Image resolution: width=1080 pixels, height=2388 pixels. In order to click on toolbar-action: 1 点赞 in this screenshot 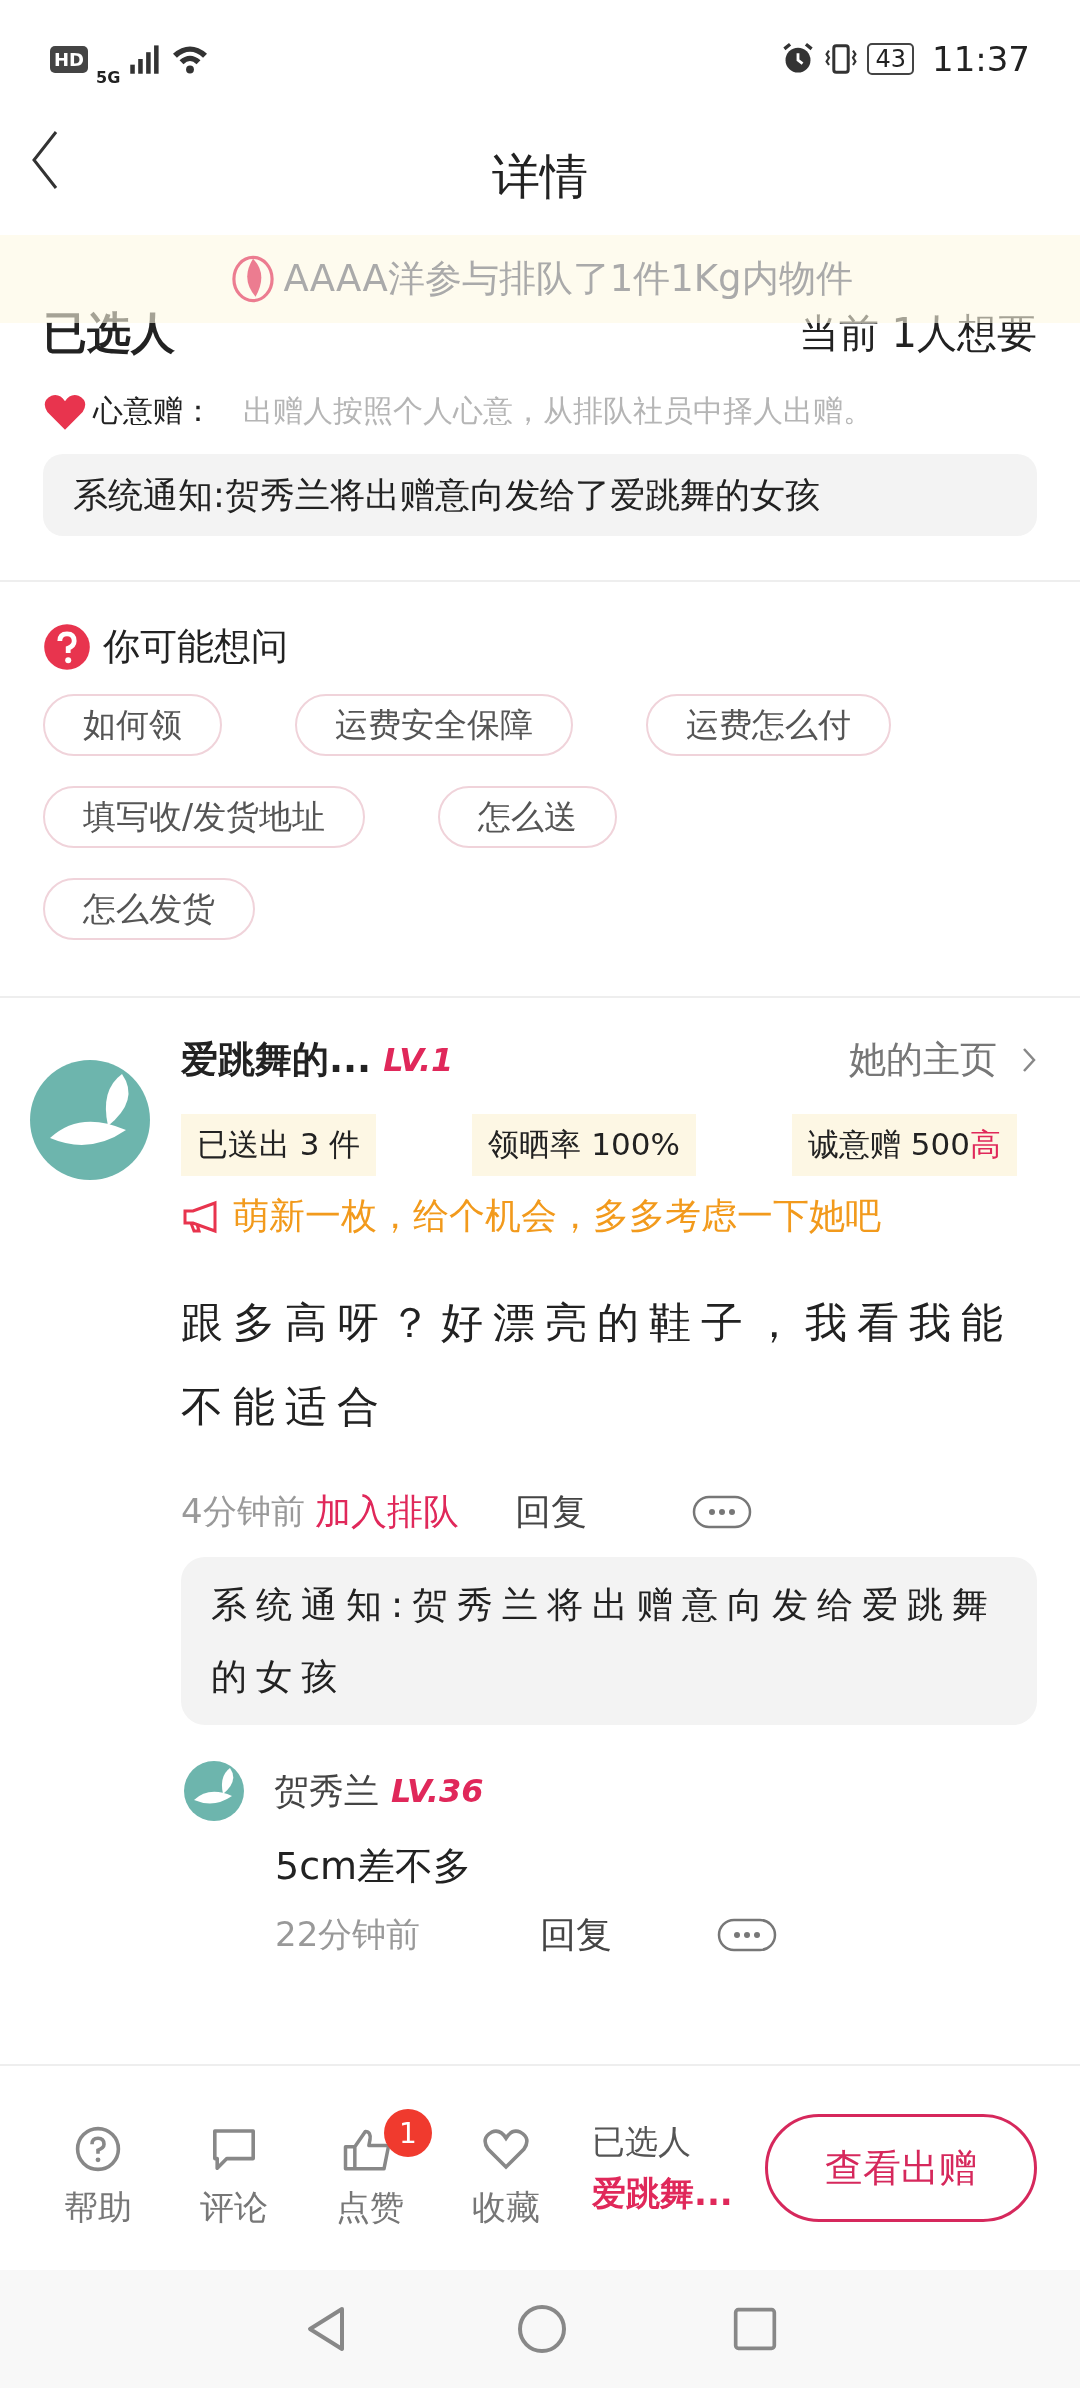, I will do `click(370, 2168)`.